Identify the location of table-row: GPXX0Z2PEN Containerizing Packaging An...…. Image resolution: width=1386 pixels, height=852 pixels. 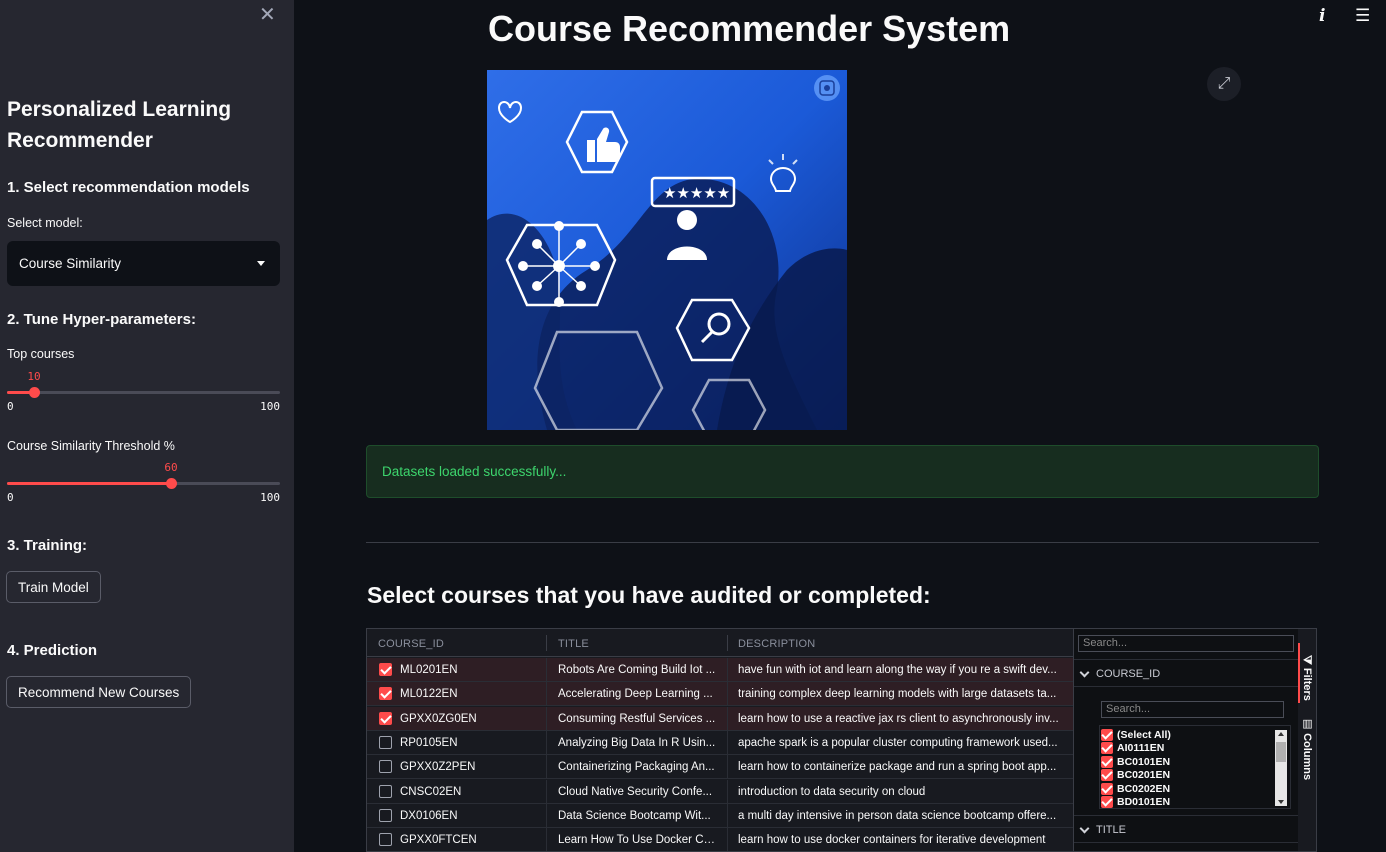
(720, 767).